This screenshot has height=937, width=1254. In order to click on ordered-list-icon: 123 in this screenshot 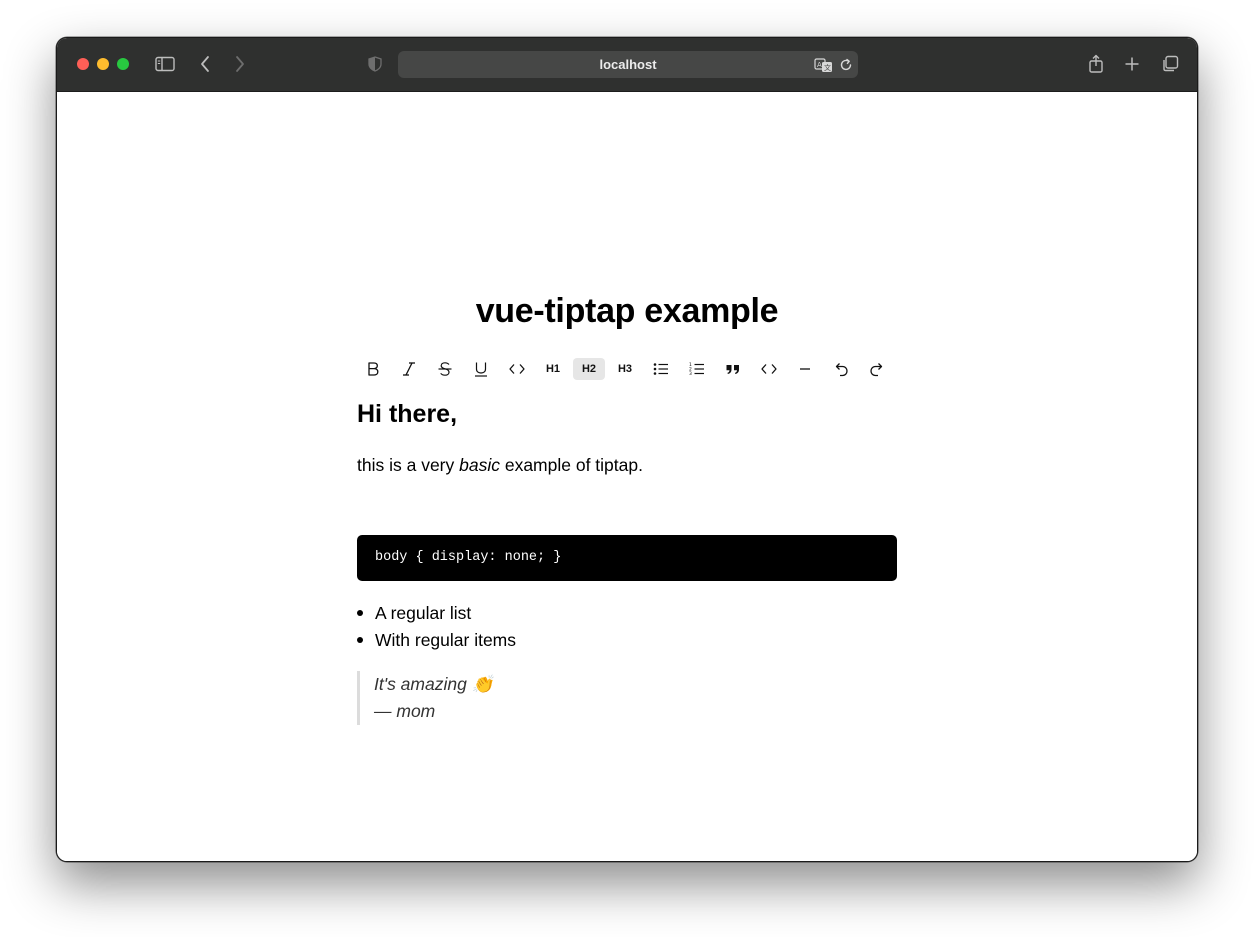, I will do `click(696, 369)`.